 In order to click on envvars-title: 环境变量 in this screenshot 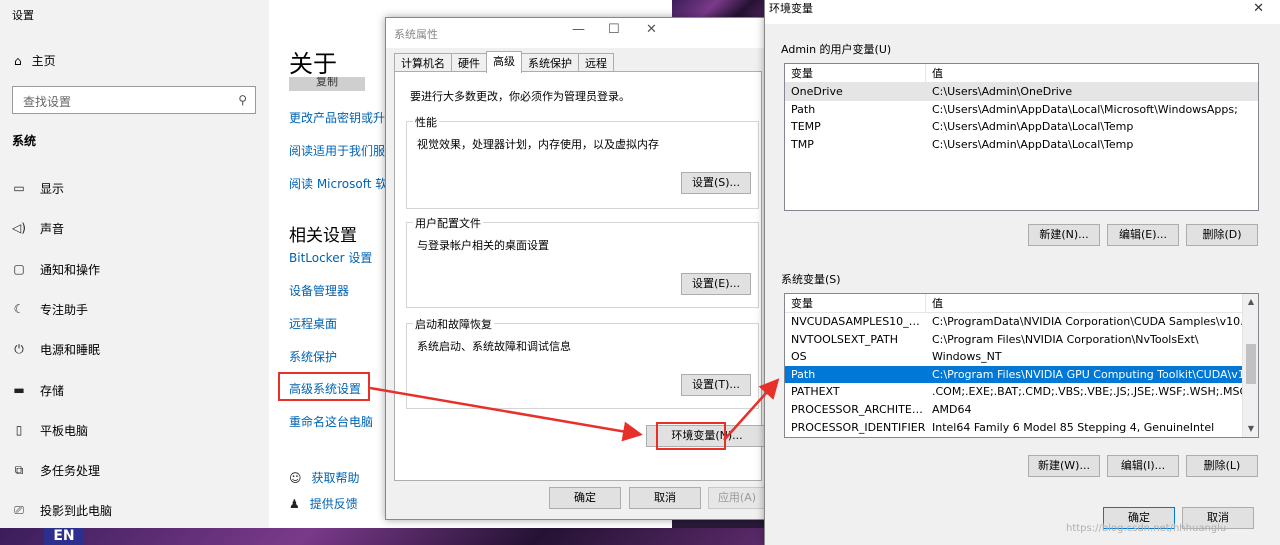, I will do `click(791, 8)`.